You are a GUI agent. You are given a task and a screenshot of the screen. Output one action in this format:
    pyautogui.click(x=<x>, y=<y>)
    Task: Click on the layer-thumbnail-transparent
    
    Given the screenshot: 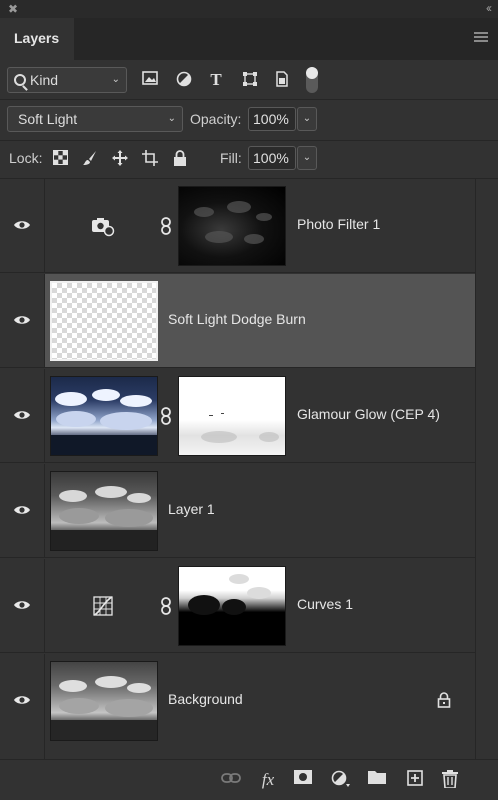 What is the action you would take?
    pyautogui.click(x=104, y=321)
    